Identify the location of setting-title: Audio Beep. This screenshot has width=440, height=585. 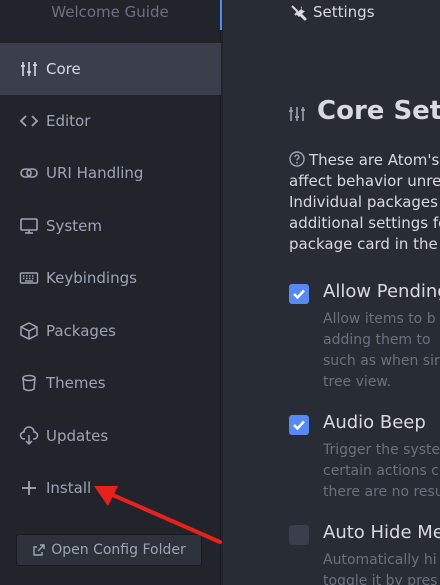
(374, 422).